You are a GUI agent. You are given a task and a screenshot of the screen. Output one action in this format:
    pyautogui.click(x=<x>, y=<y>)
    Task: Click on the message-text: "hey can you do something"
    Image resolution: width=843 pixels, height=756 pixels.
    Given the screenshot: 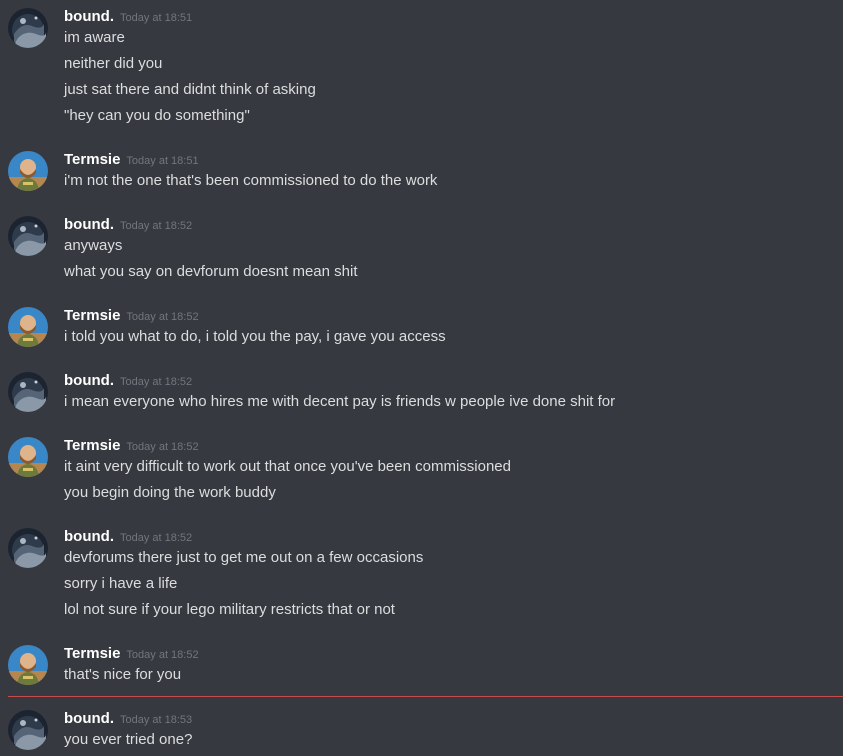 What is the action you would take?
    pyautogui.click(x=157, y=115)
    